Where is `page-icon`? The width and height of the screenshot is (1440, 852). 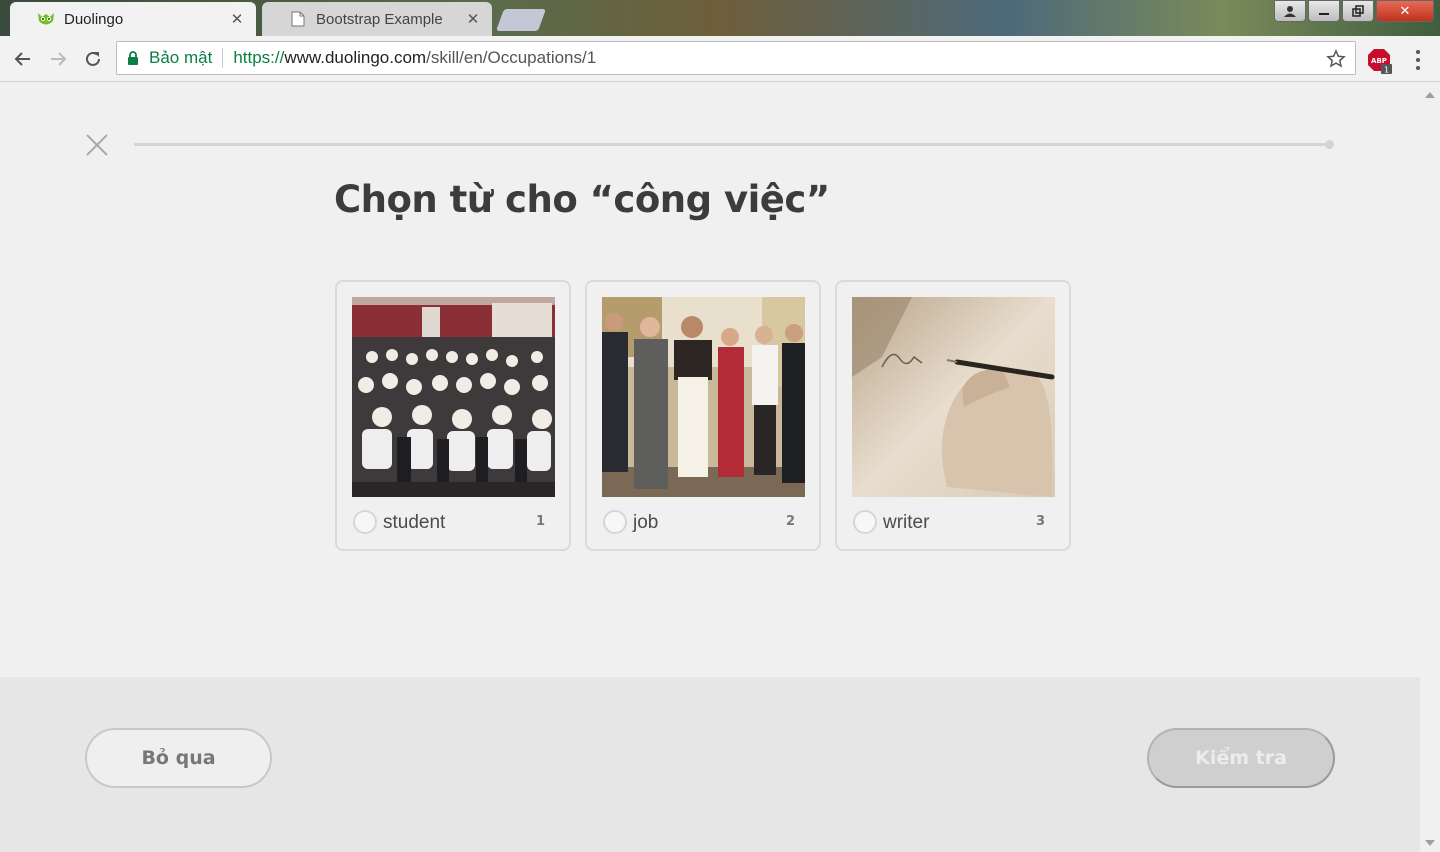 page-icon is located at coordinates (298, 19).